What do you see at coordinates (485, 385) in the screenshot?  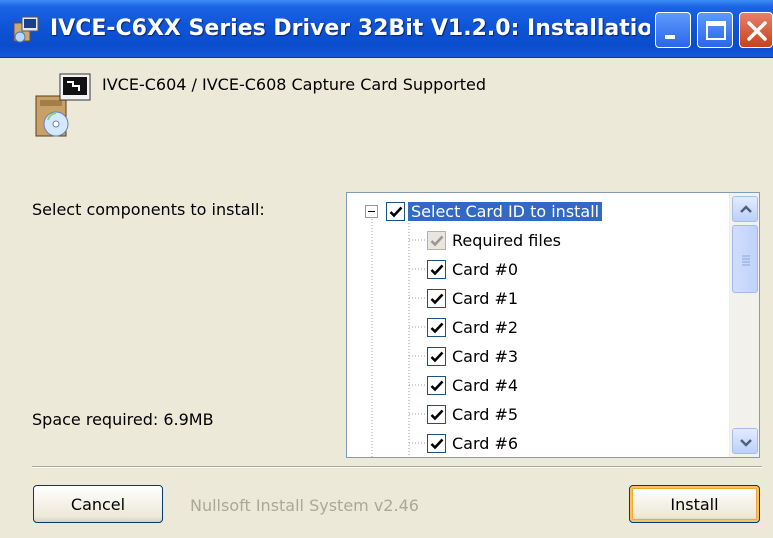 I see `tree-item-label: Card #4` at bounding box center [485, 385].